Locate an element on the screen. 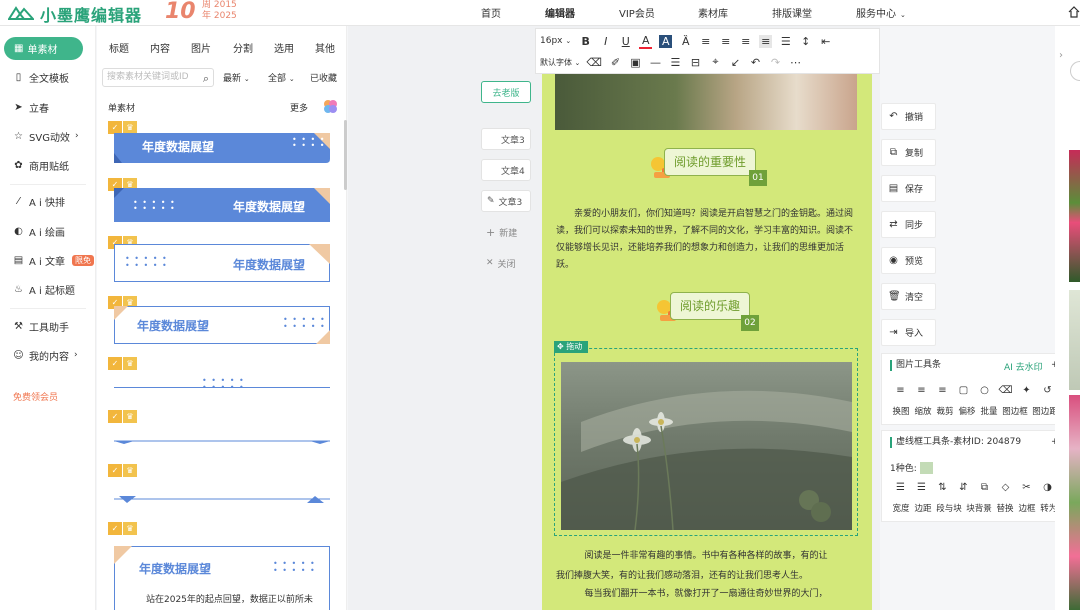 The width and height of the screenshot is (1080, 610). drag-handle: ✥ 拖动 is located at coordinates (571, 347).